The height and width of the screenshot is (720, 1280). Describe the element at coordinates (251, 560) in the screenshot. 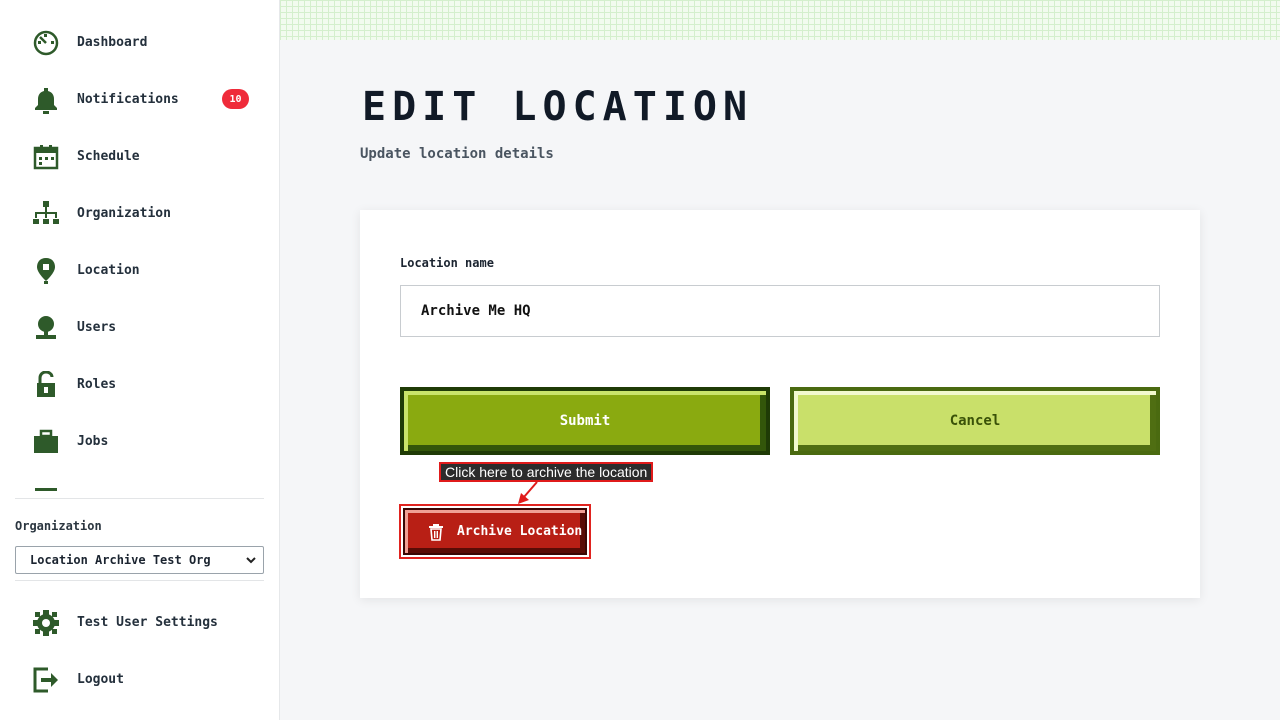

I see `chevron-down-icon` at that location.